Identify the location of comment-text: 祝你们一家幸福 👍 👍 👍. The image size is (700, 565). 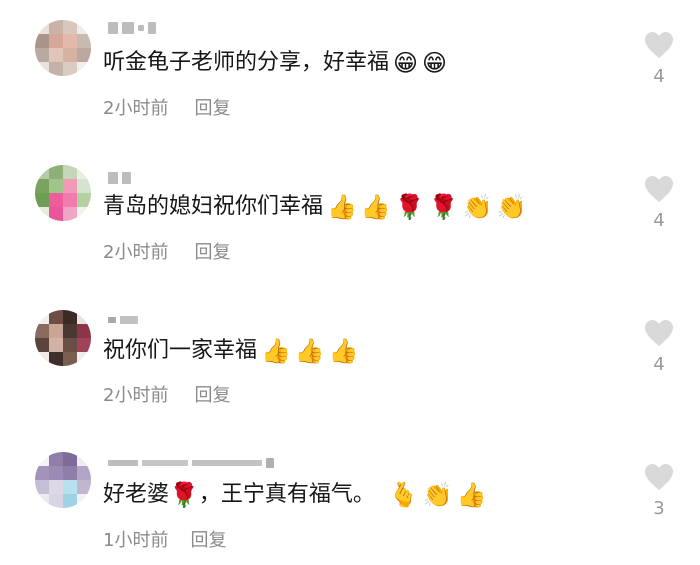
(231, 351).